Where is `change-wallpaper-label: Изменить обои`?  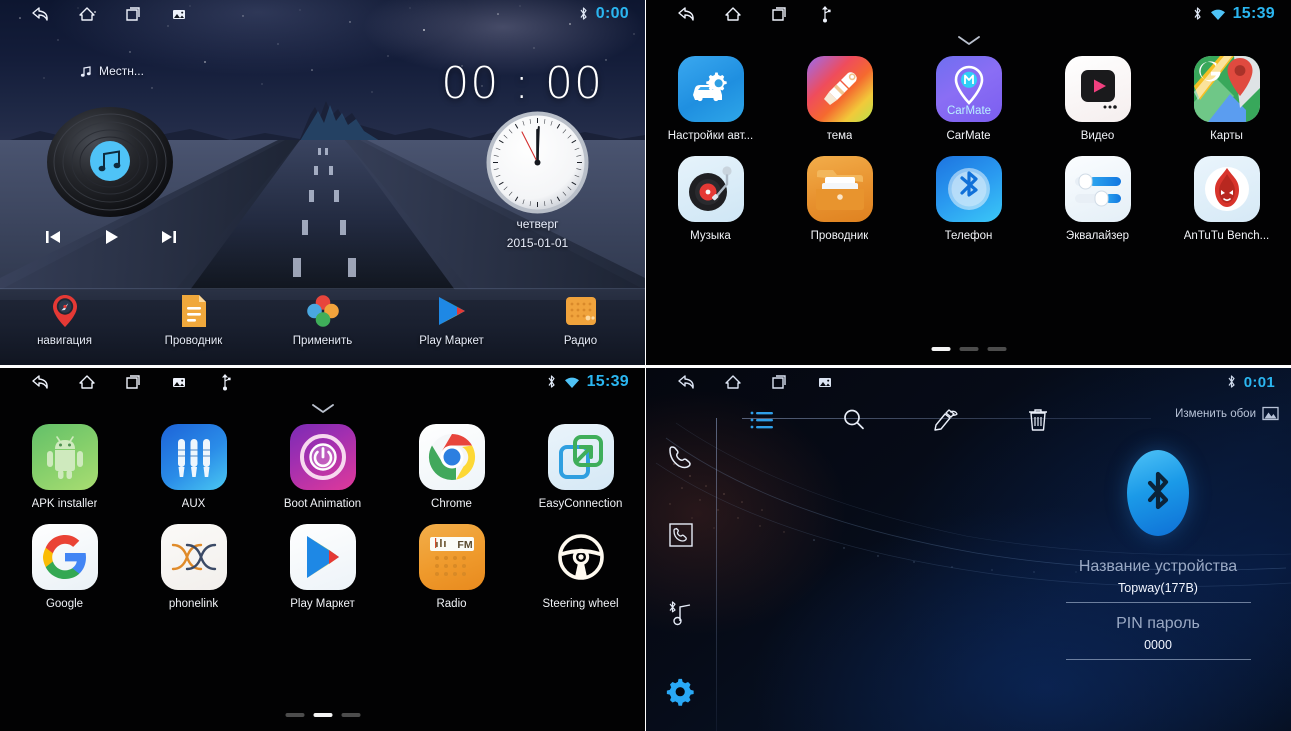 change-wallpaper-label: Изменить обои is located at coordinates (1215, 413).